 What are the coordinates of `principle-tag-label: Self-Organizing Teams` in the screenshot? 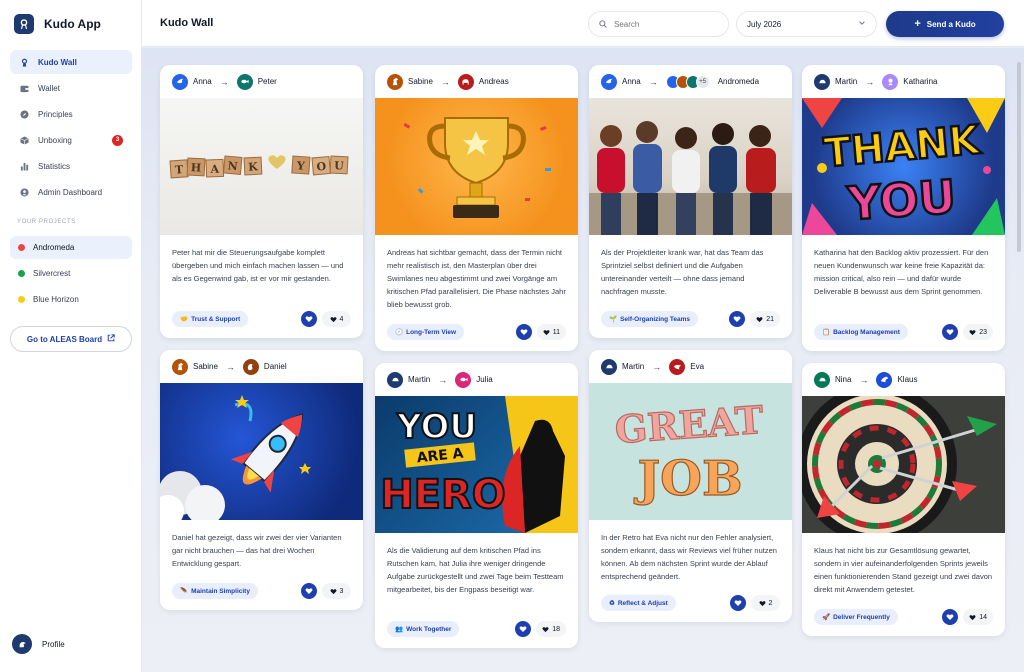 It's located at (655, 319).